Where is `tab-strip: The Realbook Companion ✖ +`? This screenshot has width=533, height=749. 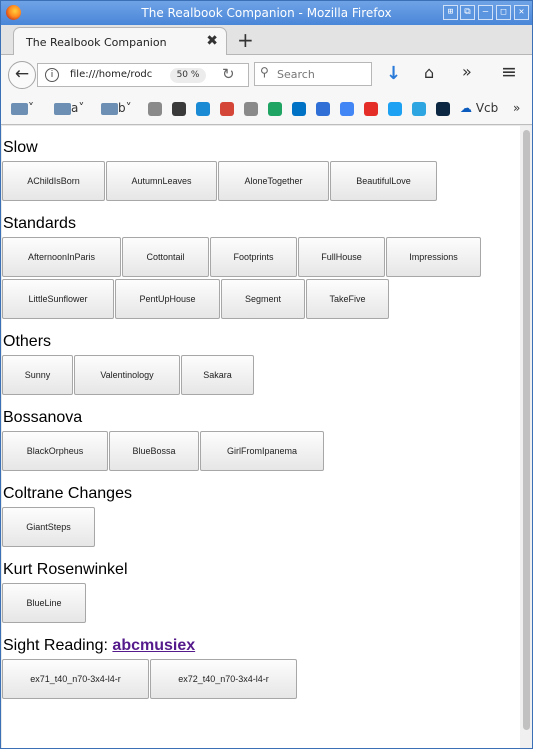
tab-strip: The Realbook Companion ✖ + is located at coordinates (266, 40).